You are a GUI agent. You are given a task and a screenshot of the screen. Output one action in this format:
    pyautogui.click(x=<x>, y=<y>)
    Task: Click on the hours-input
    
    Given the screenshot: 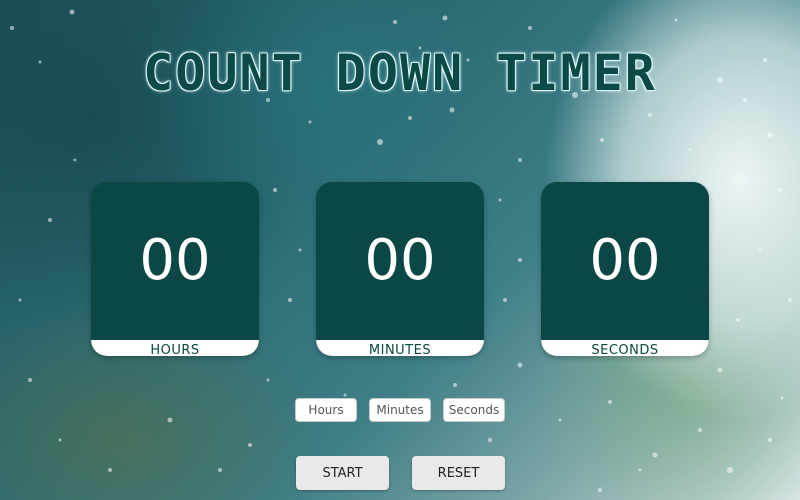 What is the action you would take?
    pyautogui.click(x=326, y=410)
    